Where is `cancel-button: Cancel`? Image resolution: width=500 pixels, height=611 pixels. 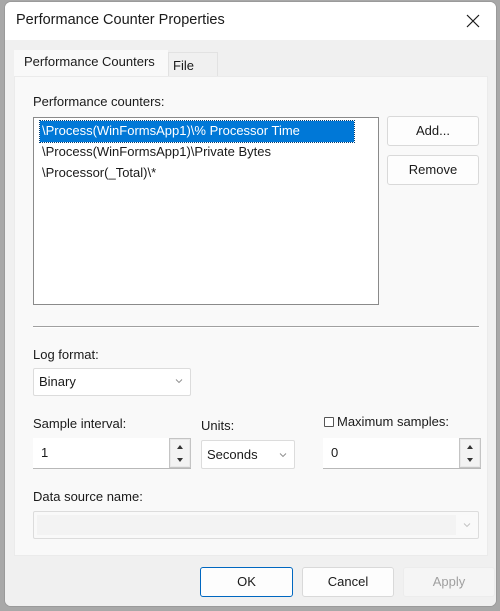 cancel-button: Cancel is located at coordinates (348, 582).